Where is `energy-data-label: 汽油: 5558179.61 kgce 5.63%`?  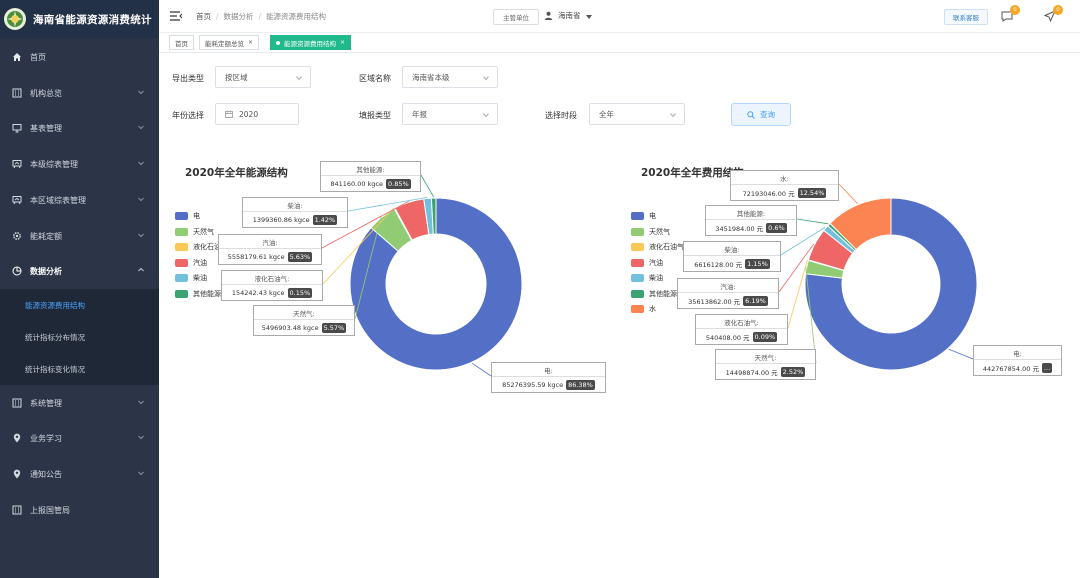
energy-data-label: 汽油: 5558179.61 kgce 5.63% is located at coordinates (270, 249).